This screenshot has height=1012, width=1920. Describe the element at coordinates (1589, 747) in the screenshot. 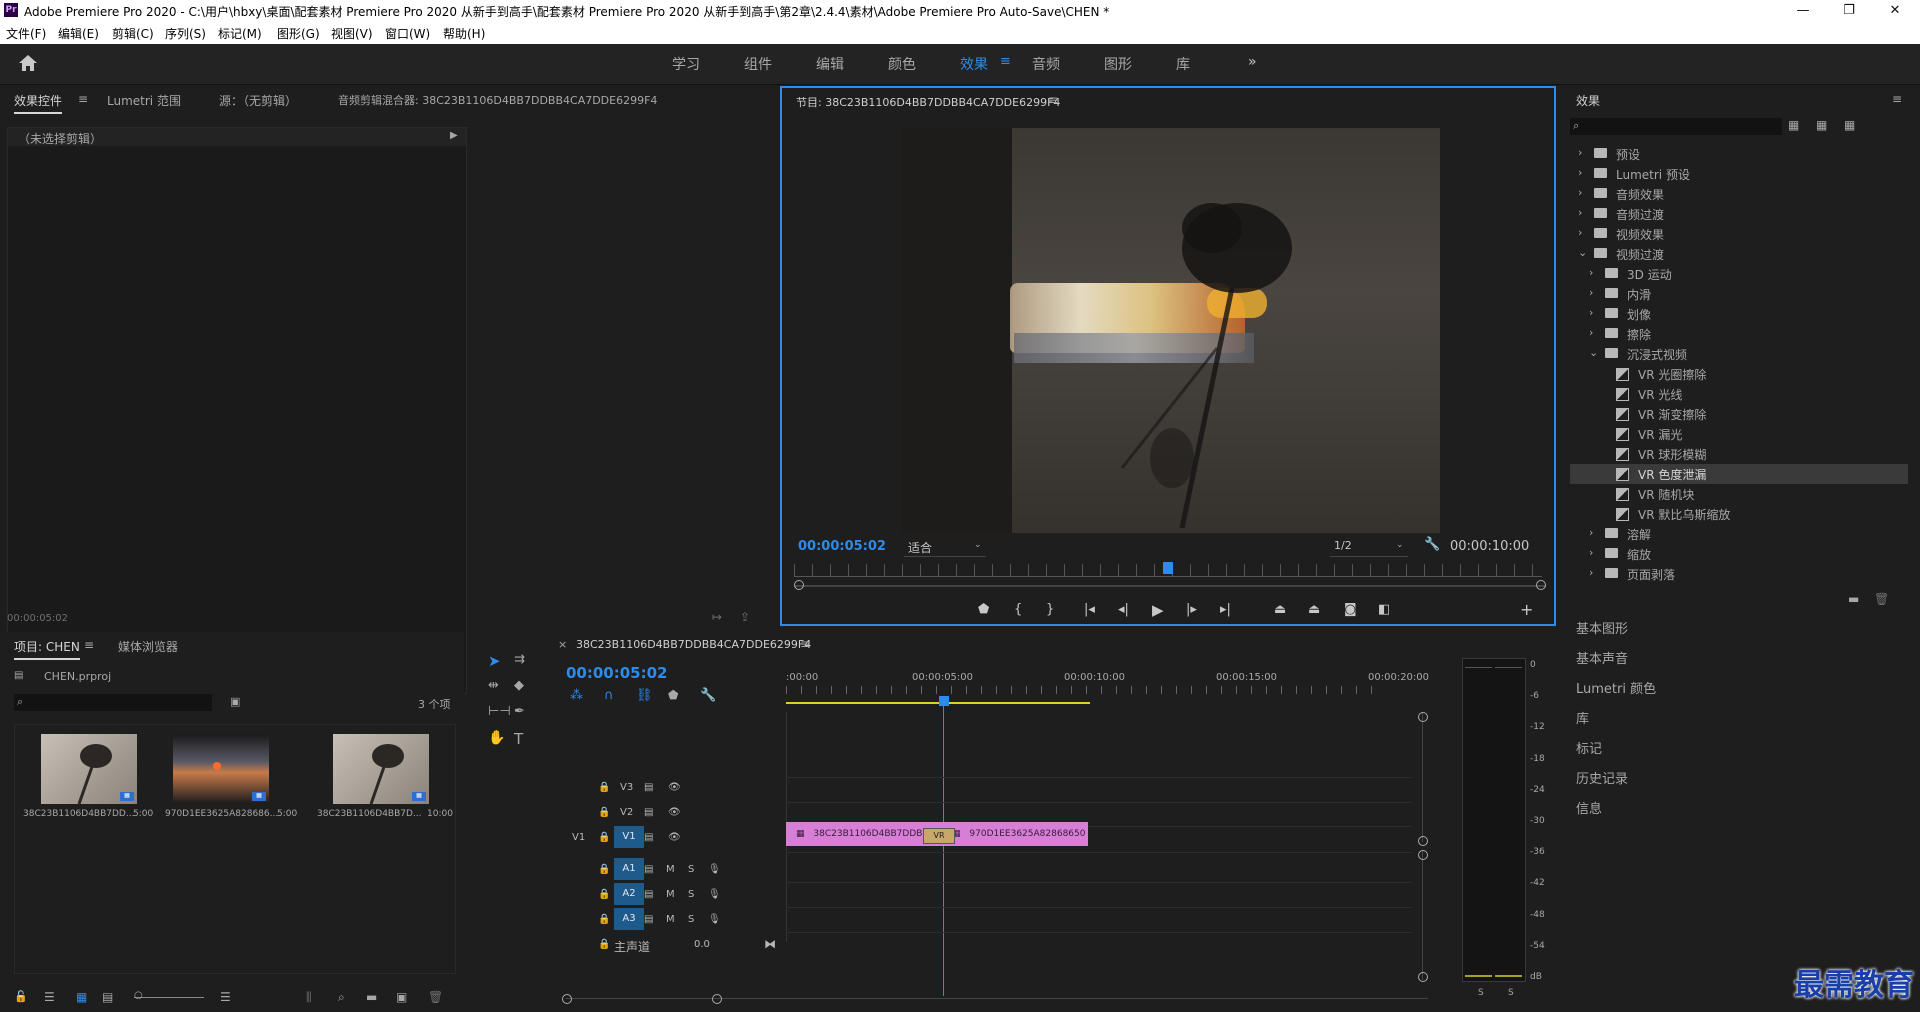

I see `panel-markers: 标记` at that location.